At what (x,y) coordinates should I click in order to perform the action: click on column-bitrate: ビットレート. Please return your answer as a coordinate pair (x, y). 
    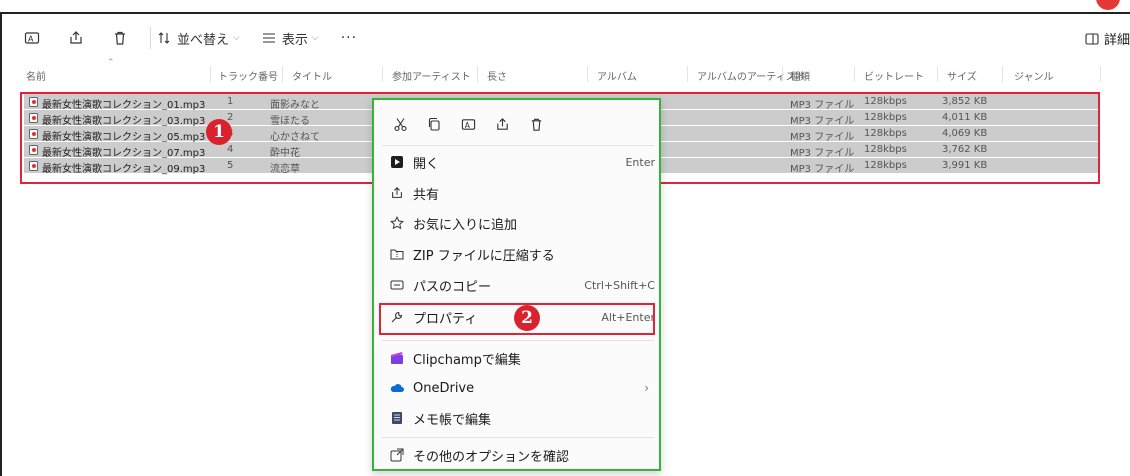
    Looking at the image, I should click on (894, 75).